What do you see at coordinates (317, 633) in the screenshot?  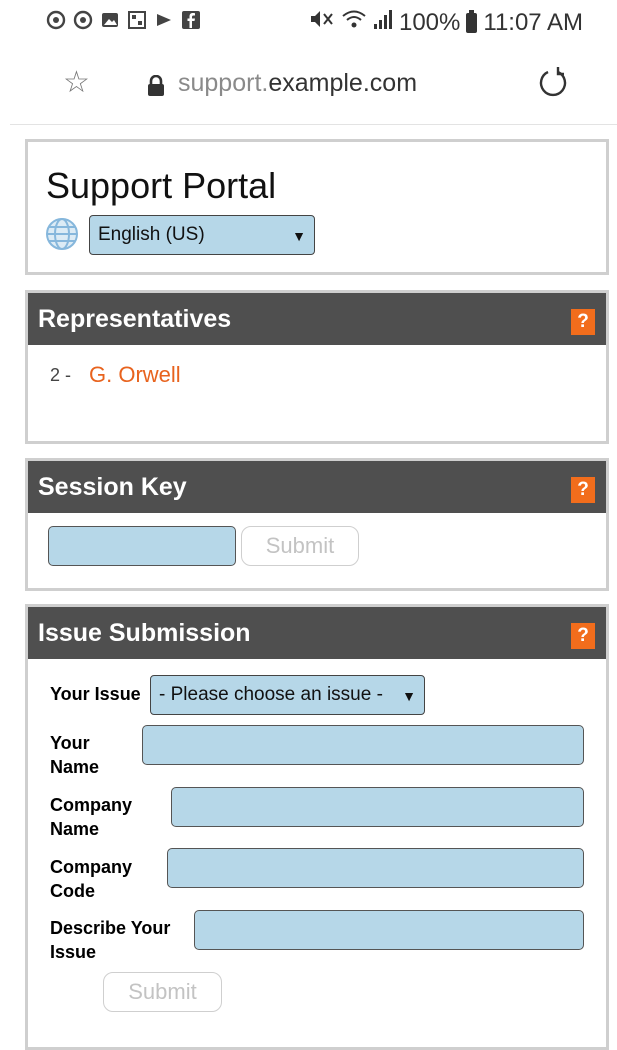 I see `panel-header: Issue Submission ?` at bounding box center [317, 633].